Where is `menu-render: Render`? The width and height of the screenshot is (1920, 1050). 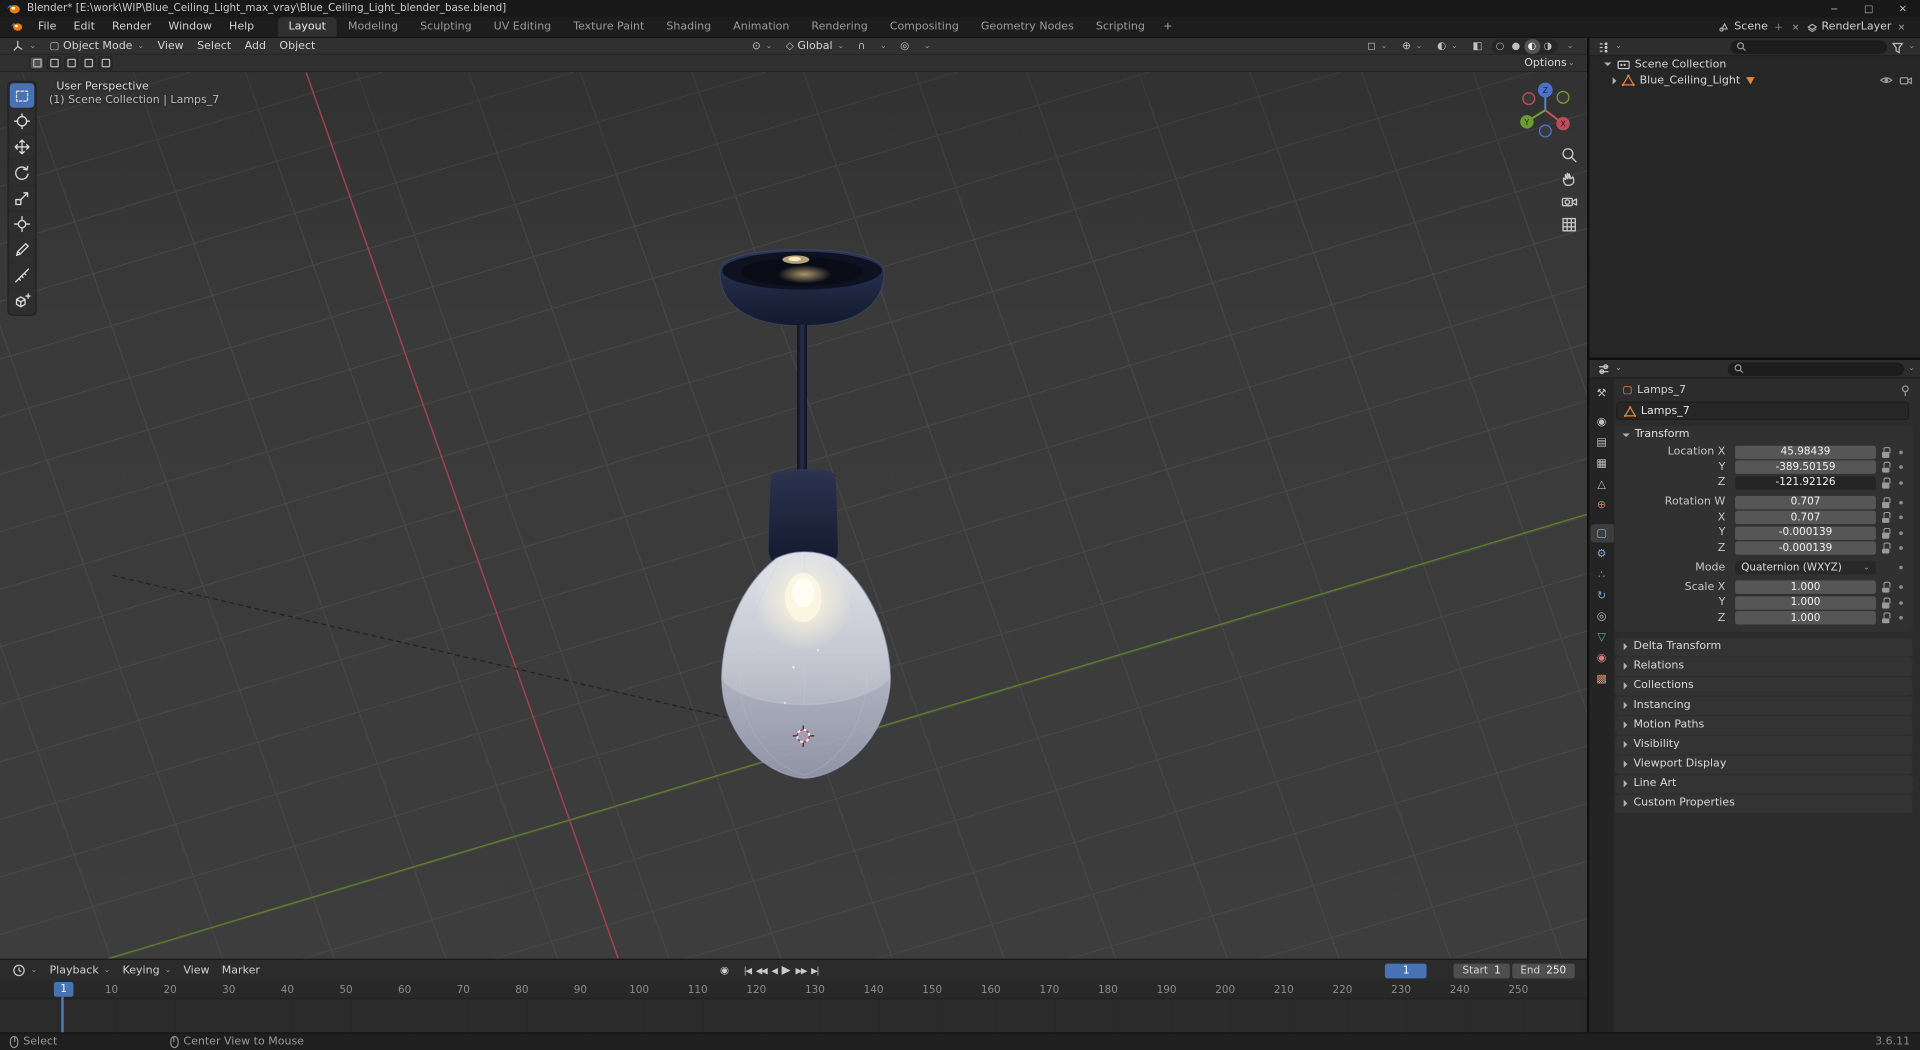
menu-render: Render is located at coordinates (131, 27).